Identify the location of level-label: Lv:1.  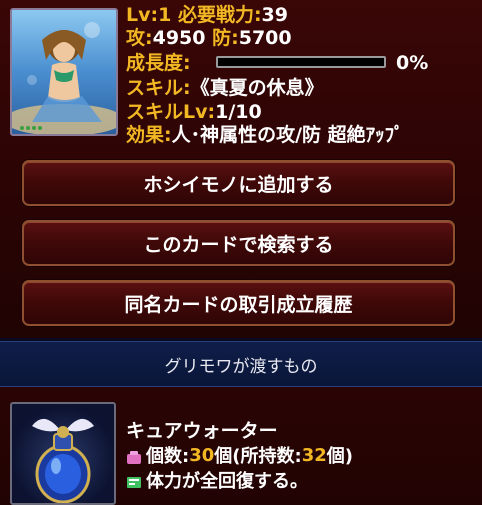
(149, 15).